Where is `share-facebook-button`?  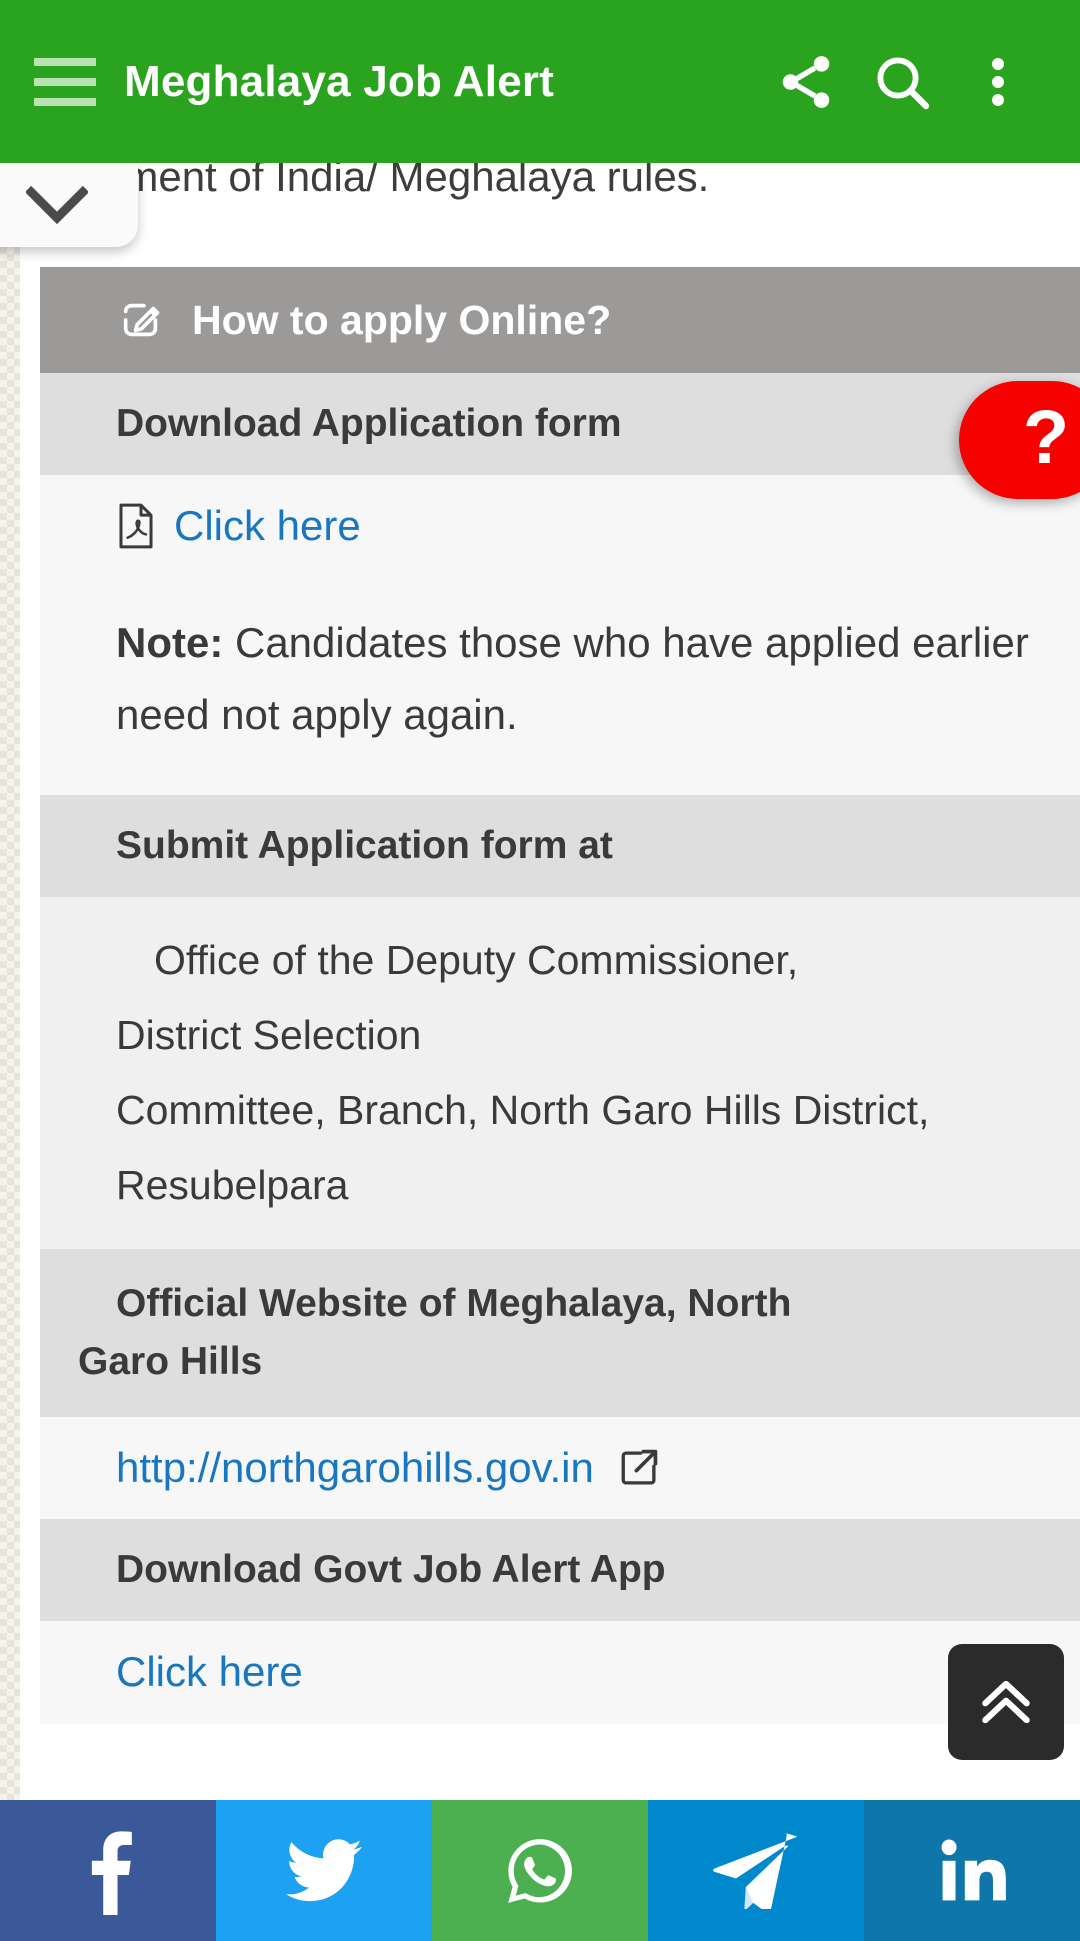
share-facebook-button is located at coordinates (108, 1870).